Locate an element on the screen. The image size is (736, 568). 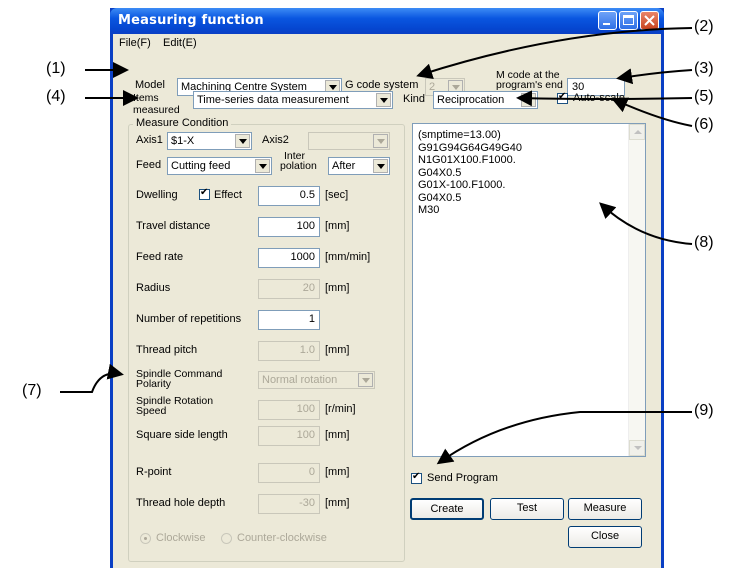
thread-hole-depth-input: -30 is located at coordinates (289, 504).